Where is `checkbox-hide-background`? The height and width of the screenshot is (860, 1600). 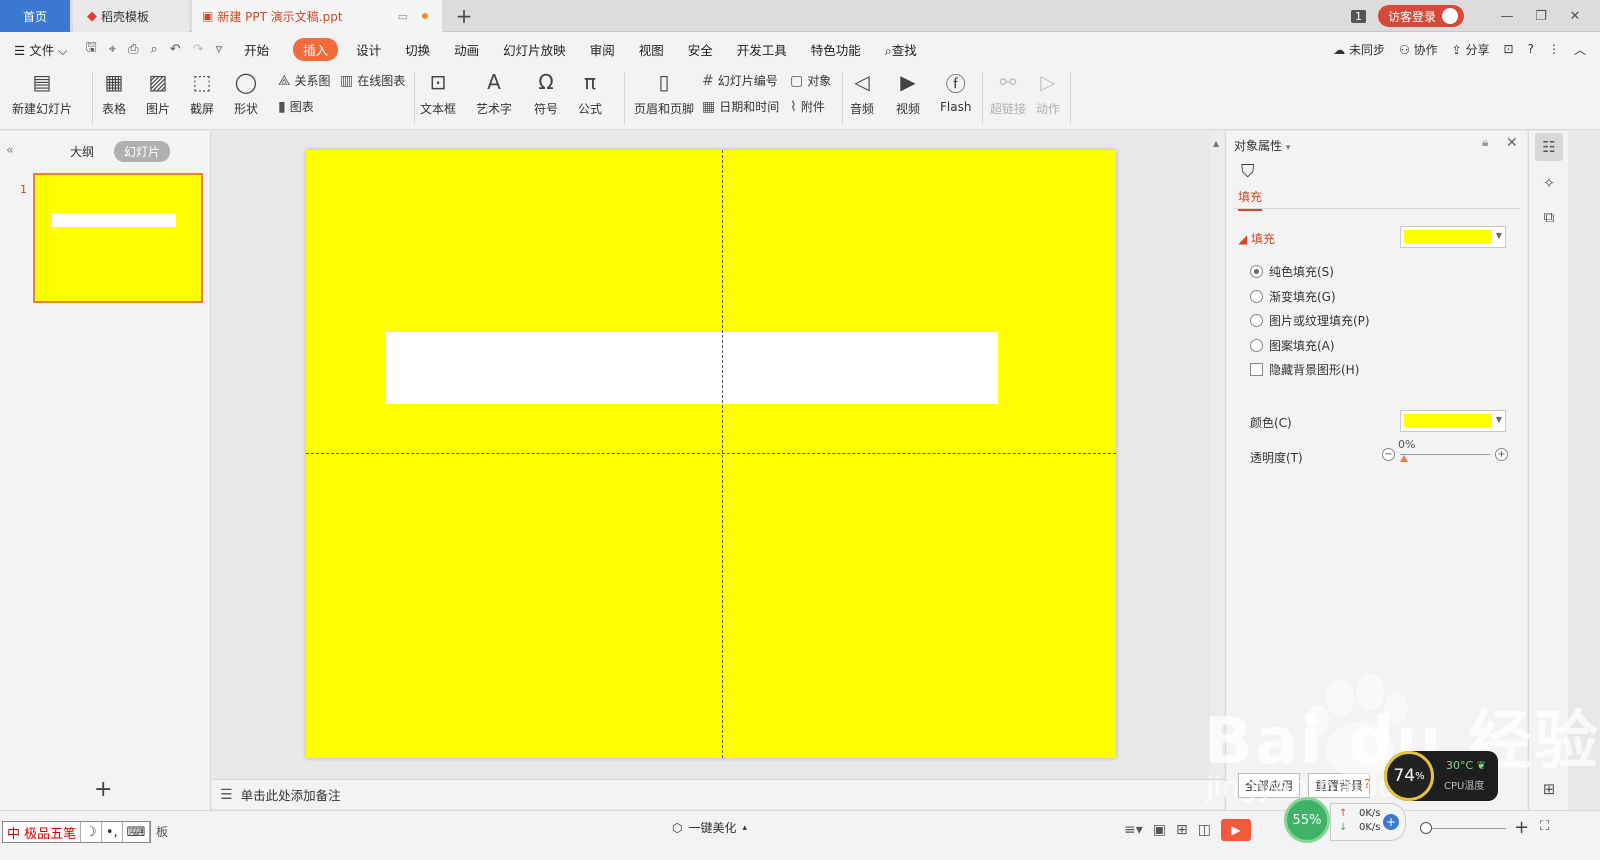
checkbox-hide-background is located at coordinates (1256, 369).